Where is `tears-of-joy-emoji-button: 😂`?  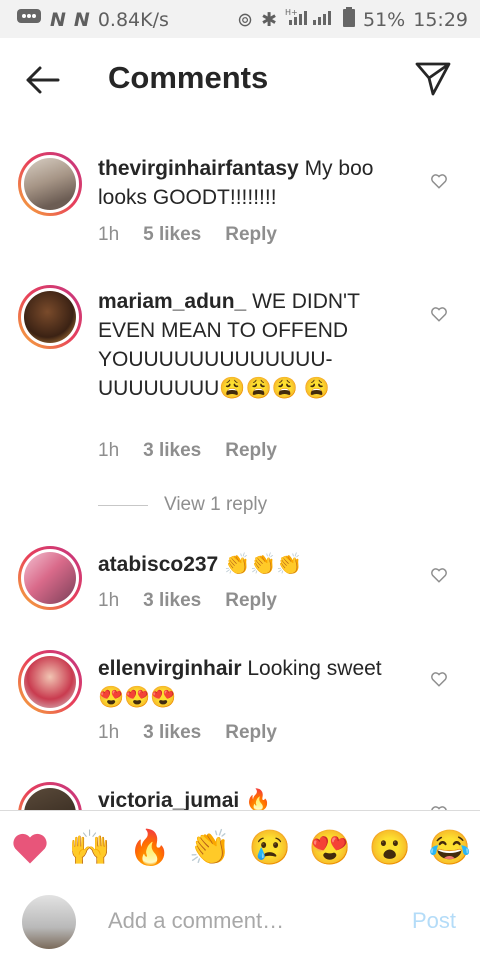
tears-of-joy-emoji-button: 😂 is located at coordinates (450, 848).